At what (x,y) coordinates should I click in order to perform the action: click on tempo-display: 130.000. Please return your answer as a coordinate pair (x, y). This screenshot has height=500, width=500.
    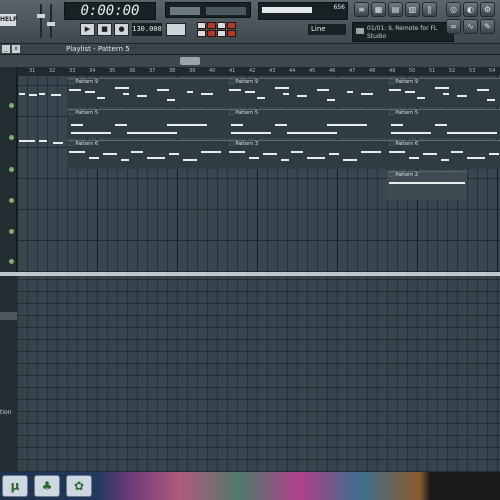
    Looking at the image, I should click on (147, 29).